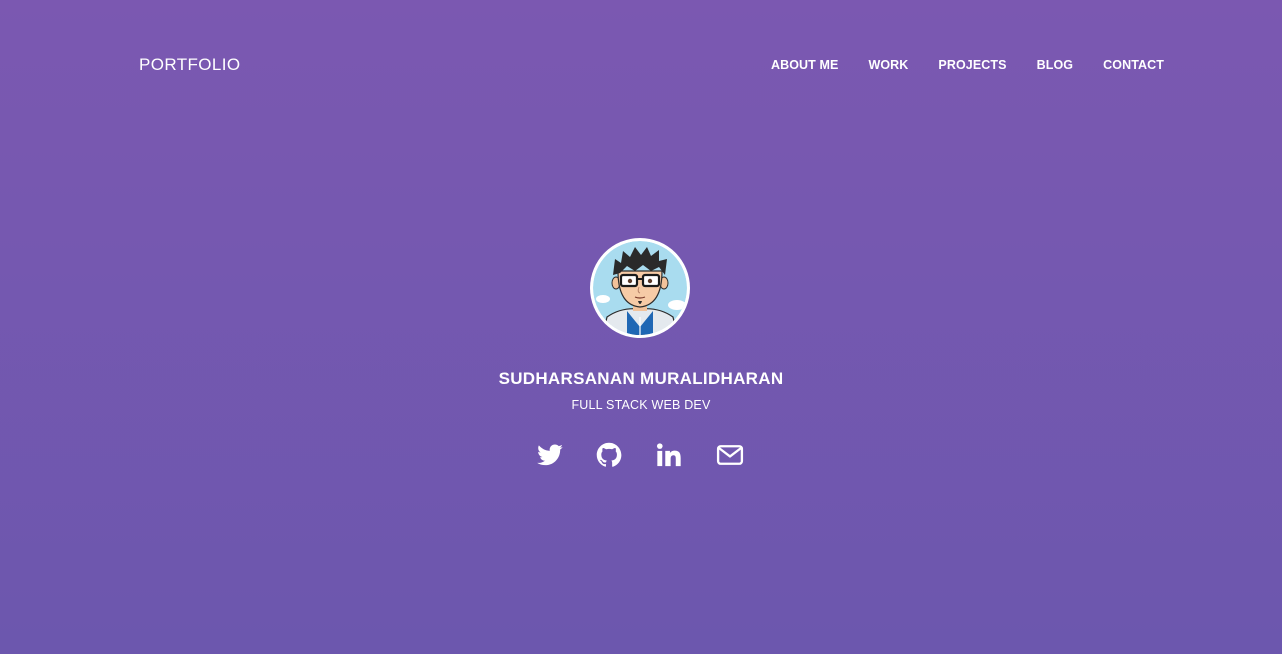 The width and height of the screenshot is (1282, 654). I want to click on email-icon, so click(730, 455).